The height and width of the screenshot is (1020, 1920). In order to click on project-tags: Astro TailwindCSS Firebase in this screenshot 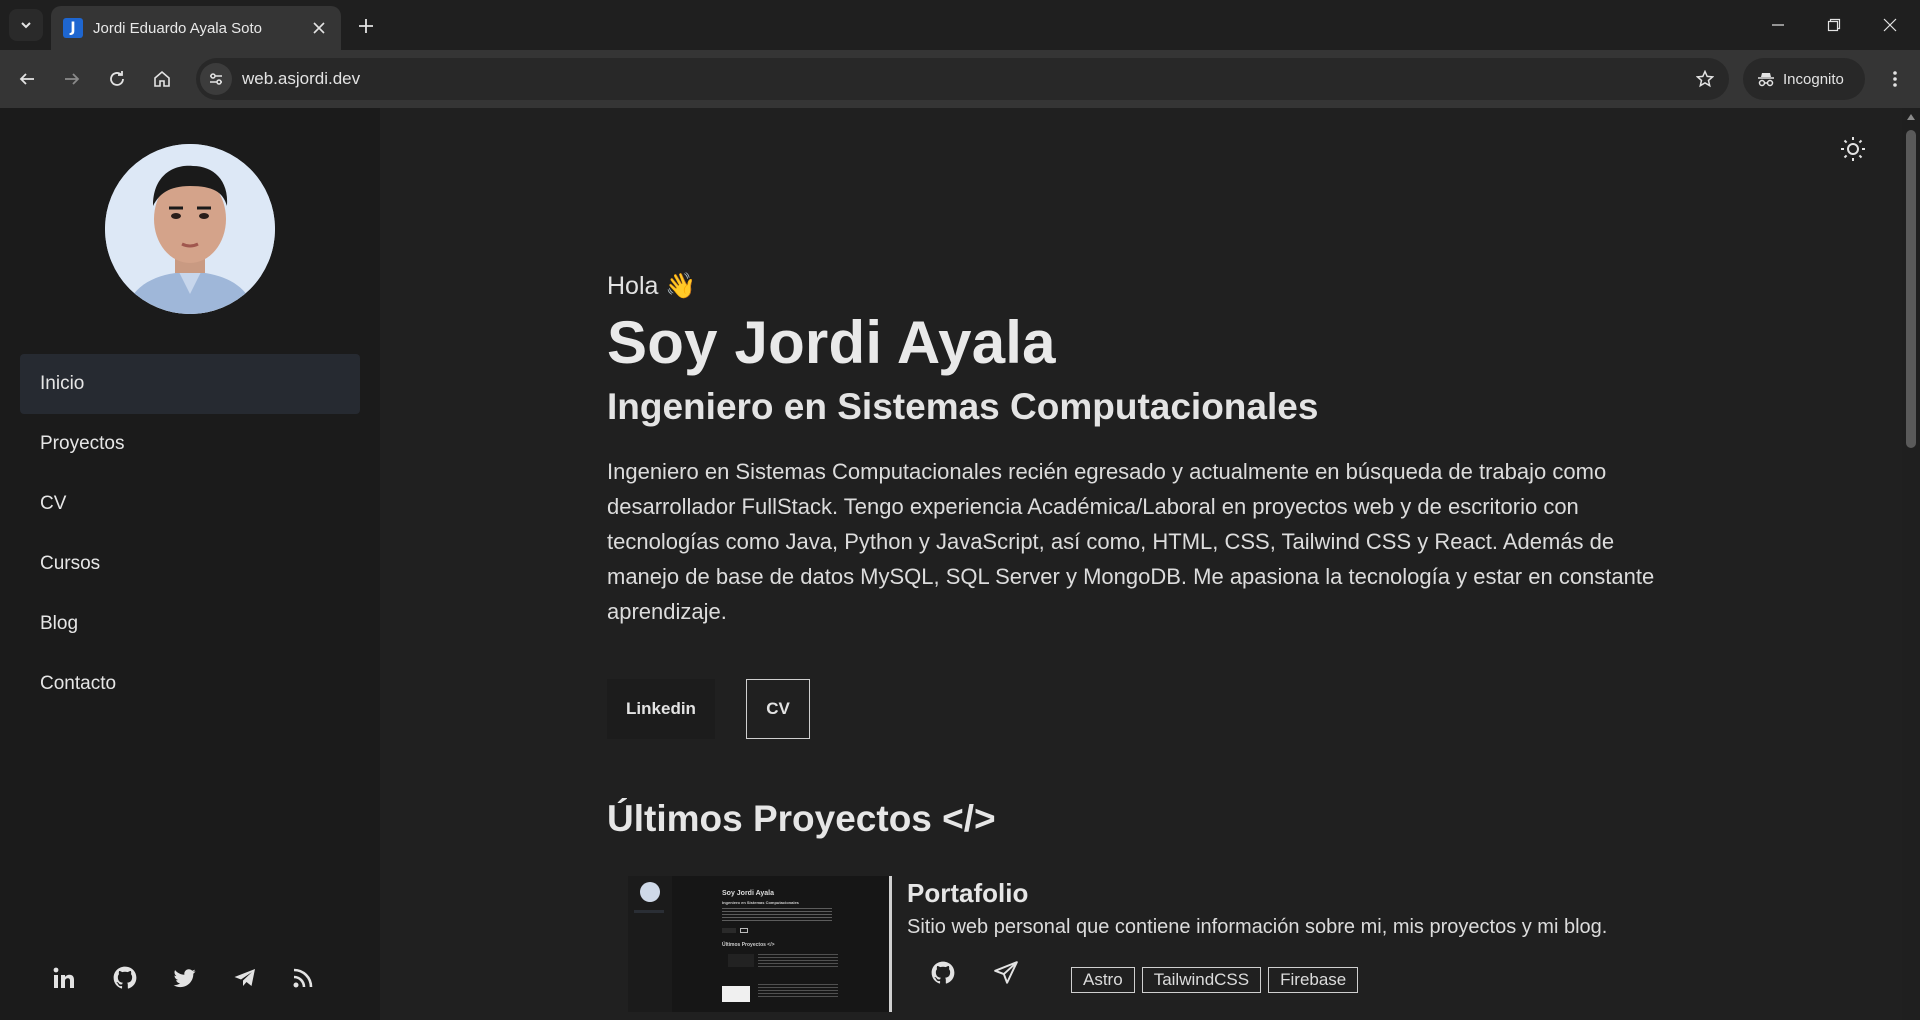, I will do `click(1215, 980)`.